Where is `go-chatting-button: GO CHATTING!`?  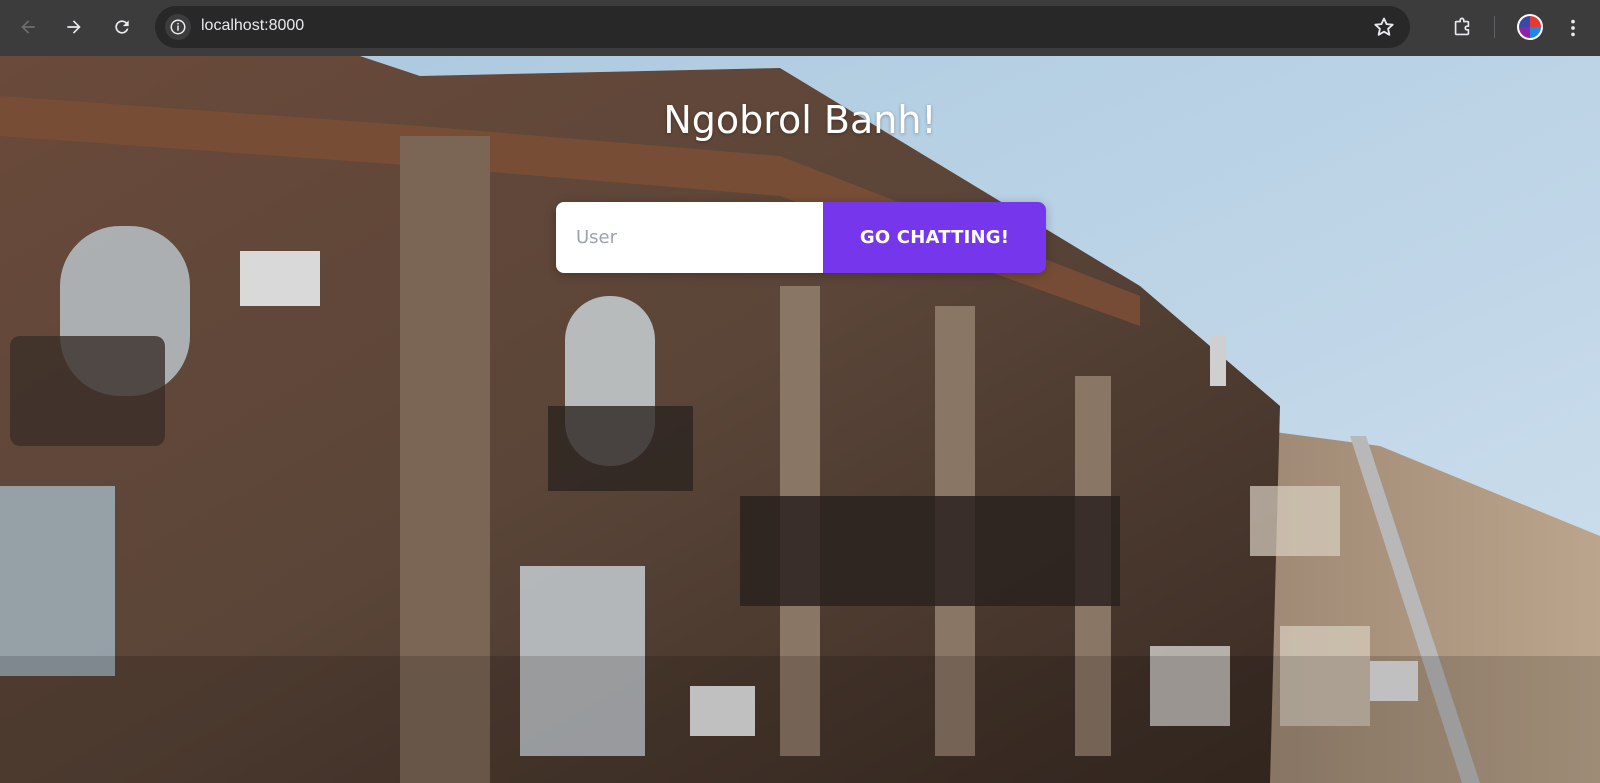 go-chatting-button: GO CHATTING! is located at coordinates (934, 237).